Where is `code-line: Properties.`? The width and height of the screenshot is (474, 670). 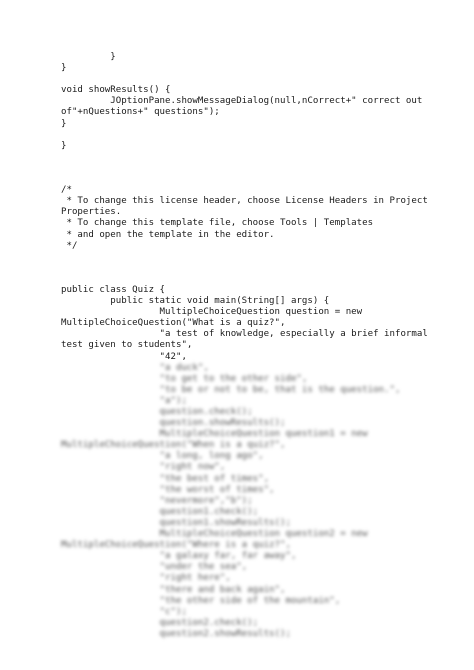
code-line: Properties. is located at coordinates (91, 212).